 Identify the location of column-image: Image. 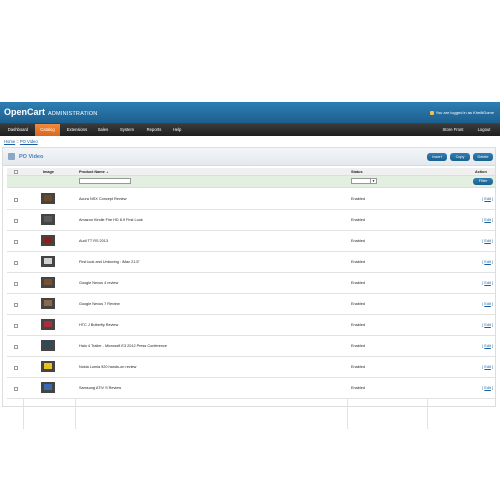
(48, 172).